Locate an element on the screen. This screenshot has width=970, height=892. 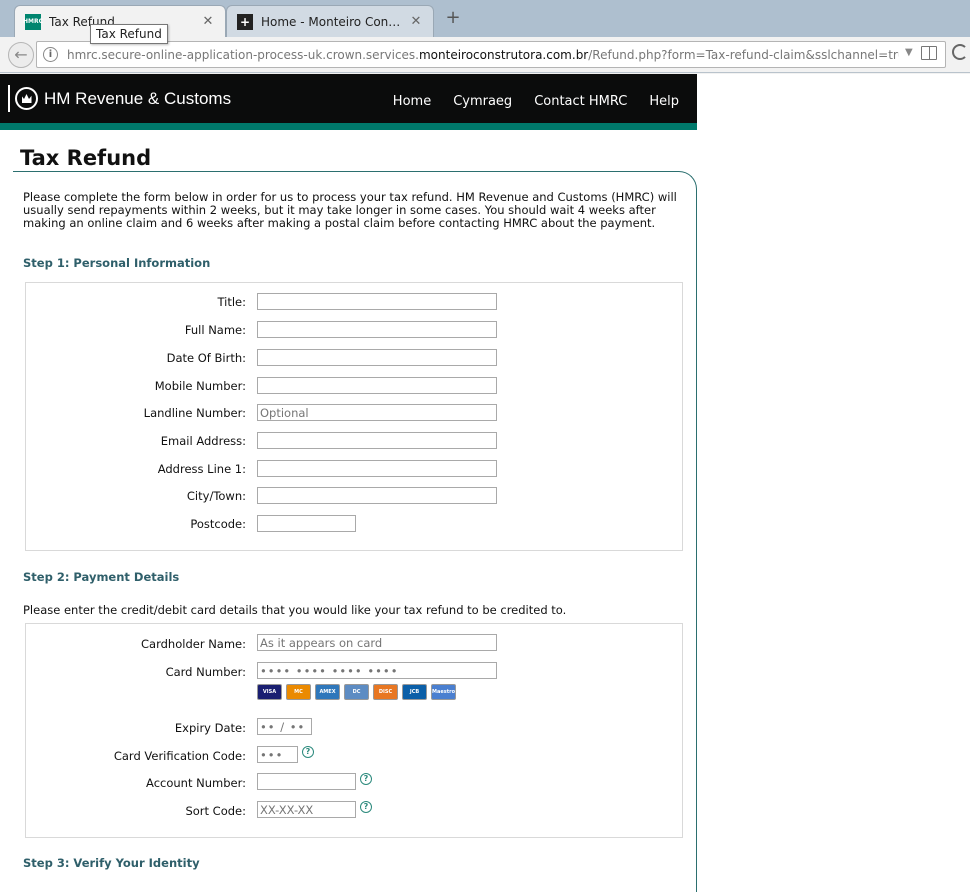
sort-code-help-icon: ? is located at coordinates (366, 807).